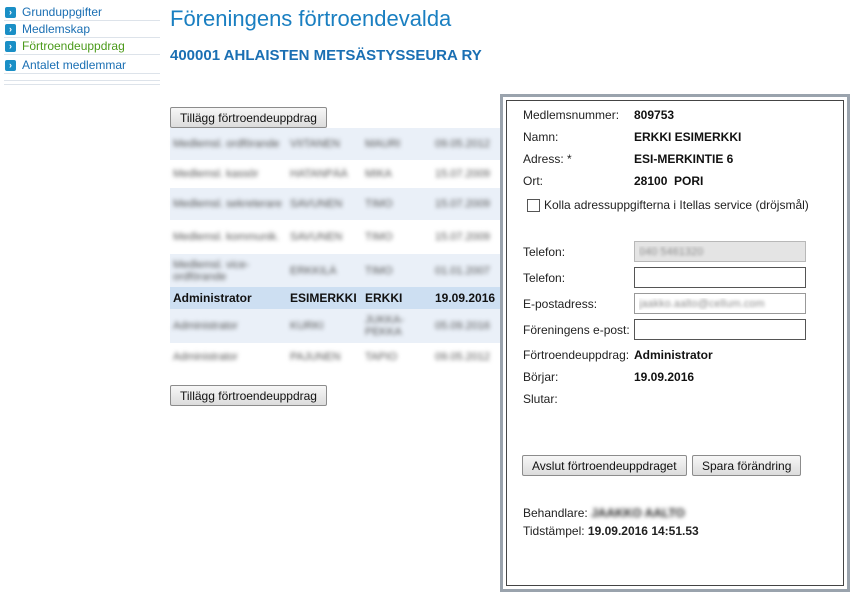  I want to click on sidebar-item-label: Antalet medlemmar, so click(74, 65).